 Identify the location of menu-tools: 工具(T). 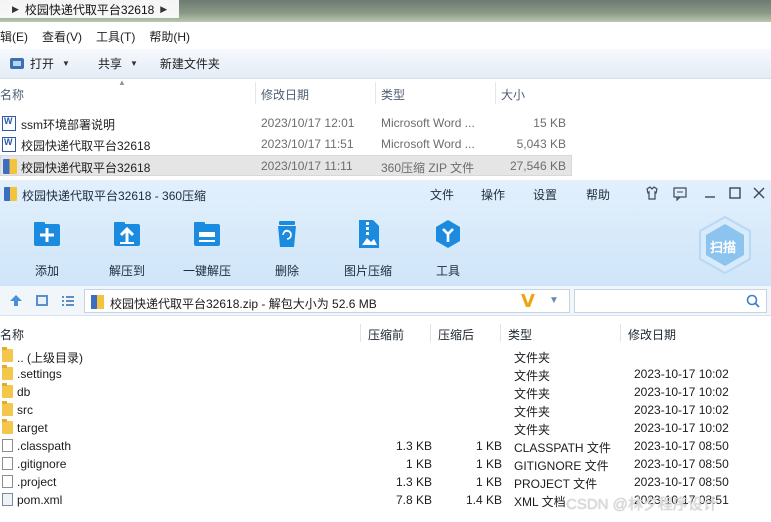
(115, 36).